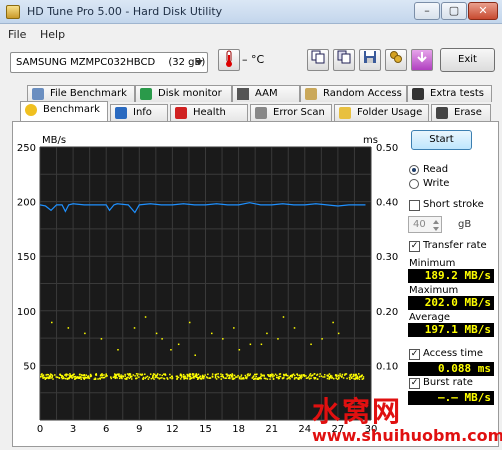 This screenshot has width=502, height=450. I want to click on access-time-value: 0.088 ms, so click(451, 369).